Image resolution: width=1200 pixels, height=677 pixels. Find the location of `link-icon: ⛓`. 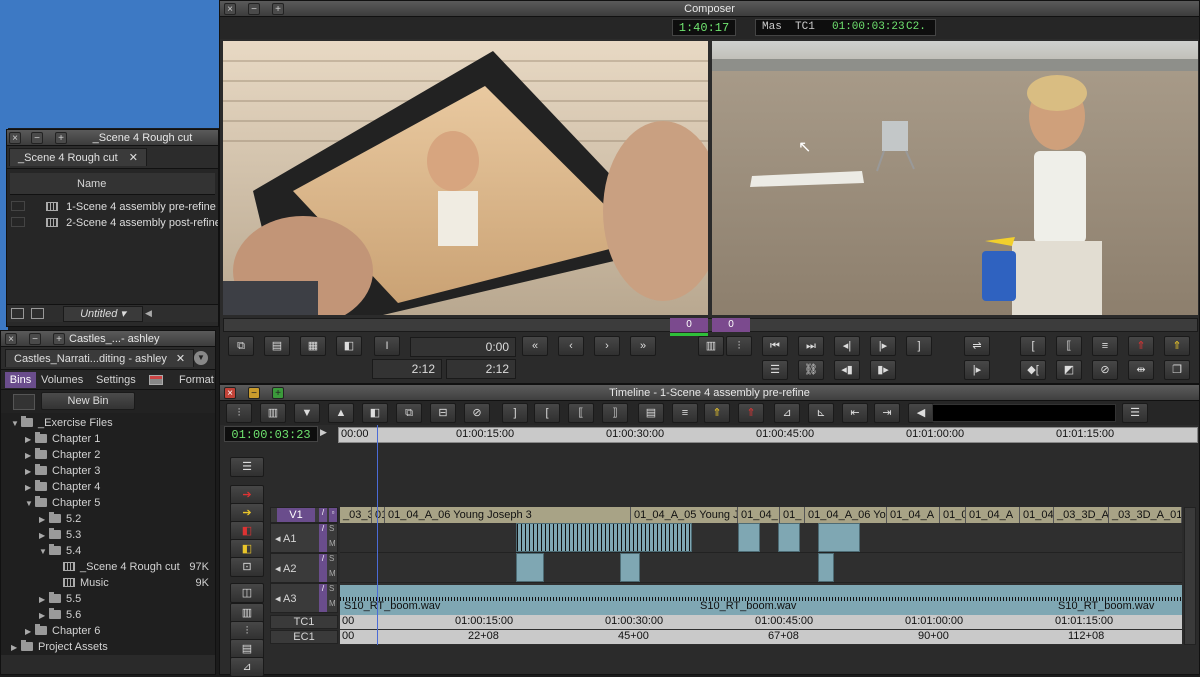

link-icon: ⛓ is located at coordinates (811, 370).